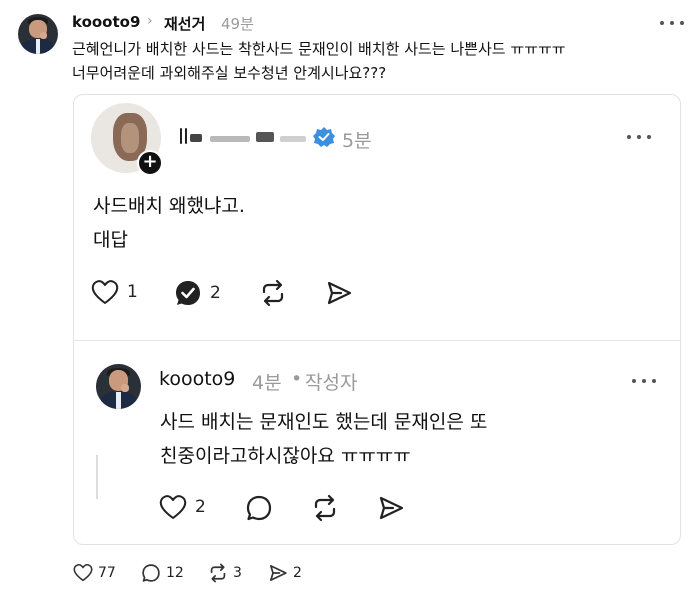  I want to click on quoted-reply-button: 2, so click(197, 293).